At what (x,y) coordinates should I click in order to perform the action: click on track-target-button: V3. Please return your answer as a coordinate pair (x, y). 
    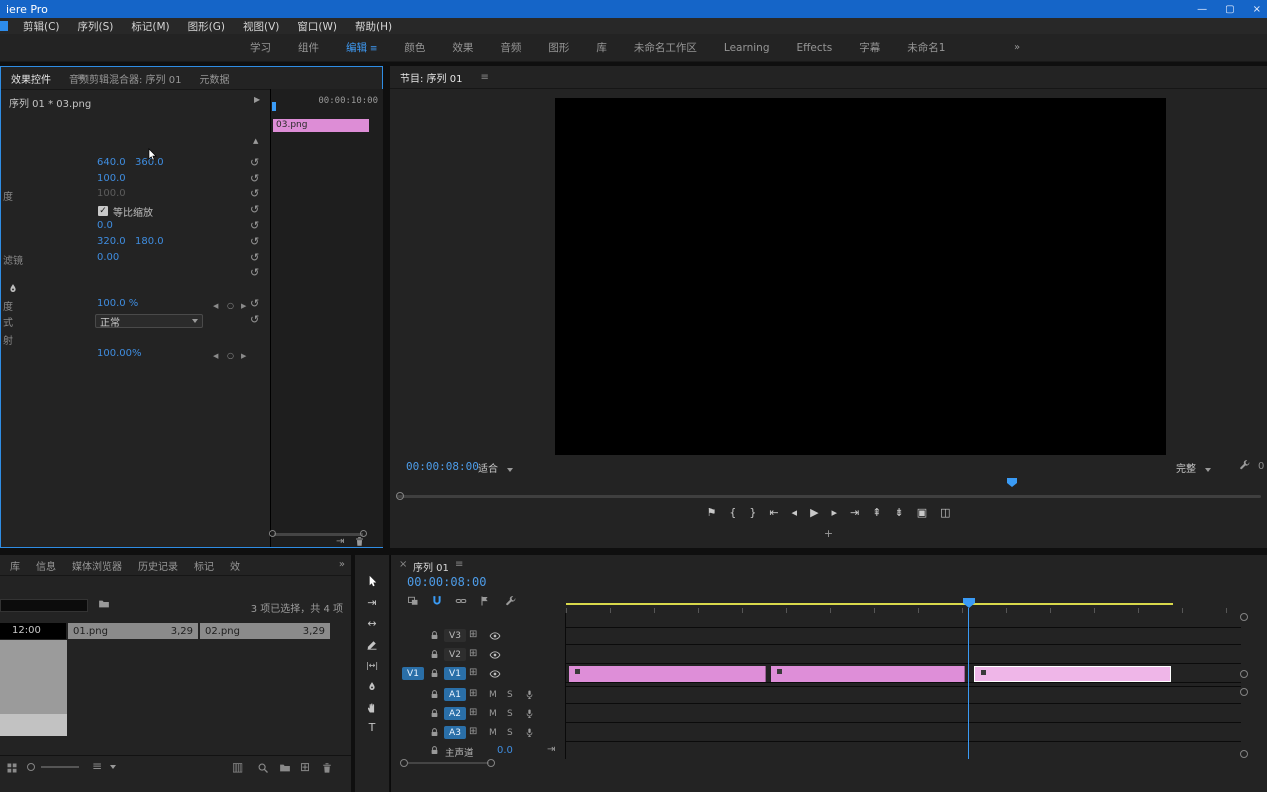
    Looking at the image, I should click on (455, 635).